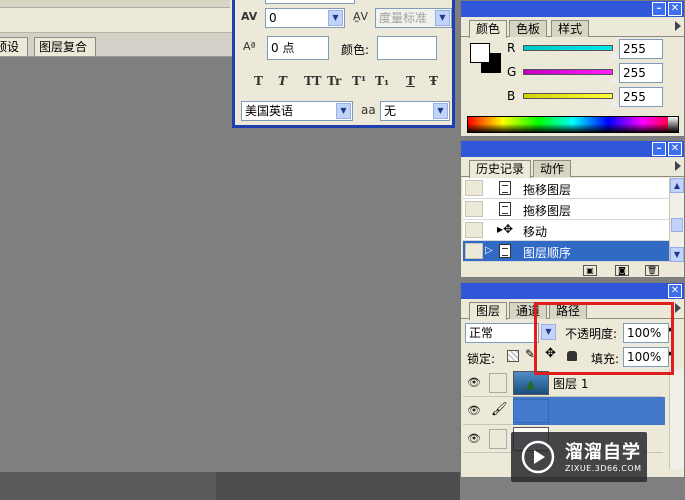 This screenshot has height=500, width=685. Describe the element at coordinates (564, 411) in the screenshot. I see `layer-row: 👁 🖌` at that location.